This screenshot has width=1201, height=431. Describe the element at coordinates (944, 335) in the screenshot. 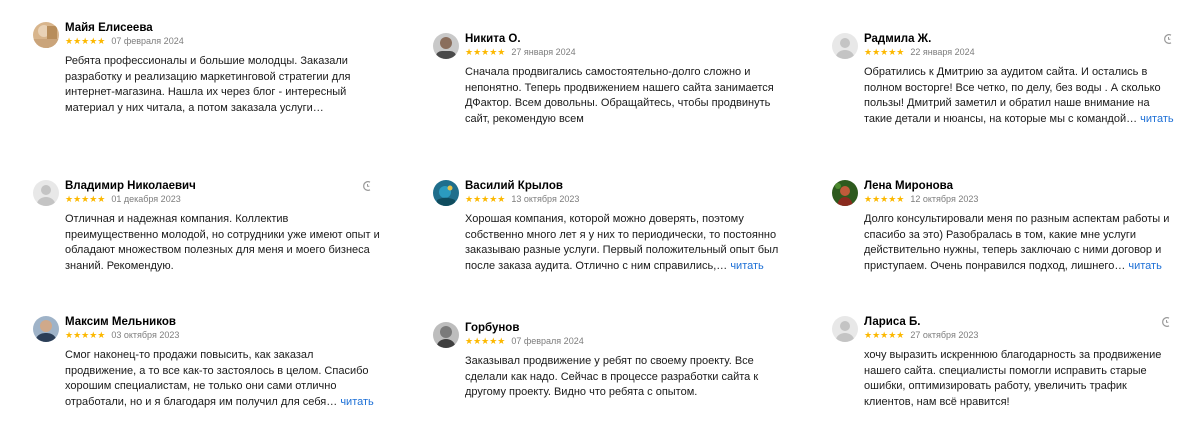

I see `review-date: 27 октября 2023` at that location.